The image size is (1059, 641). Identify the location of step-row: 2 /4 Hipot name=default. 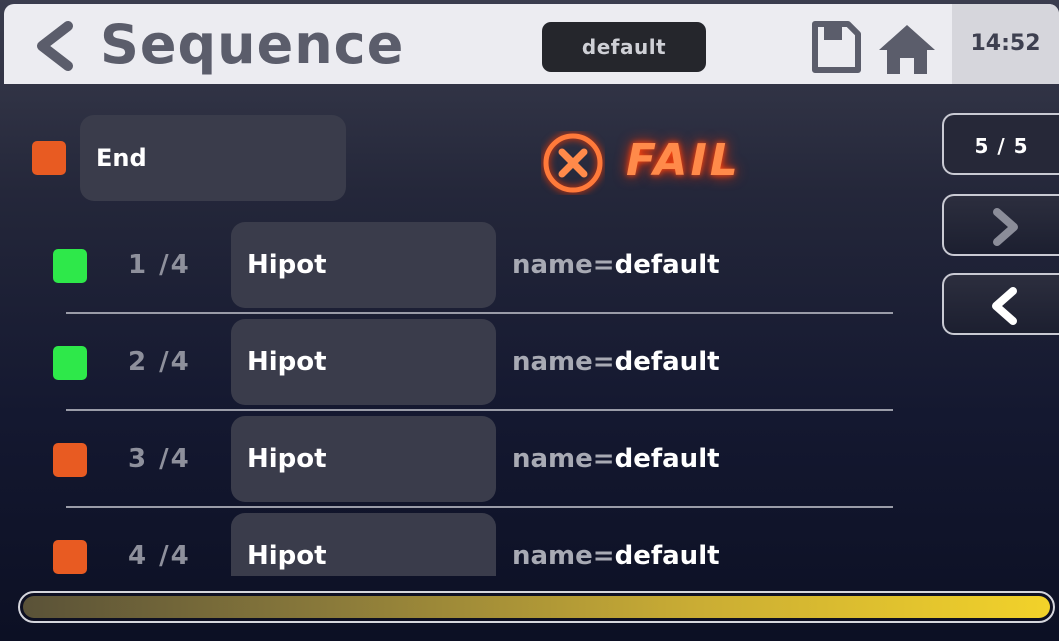
(465, 364).